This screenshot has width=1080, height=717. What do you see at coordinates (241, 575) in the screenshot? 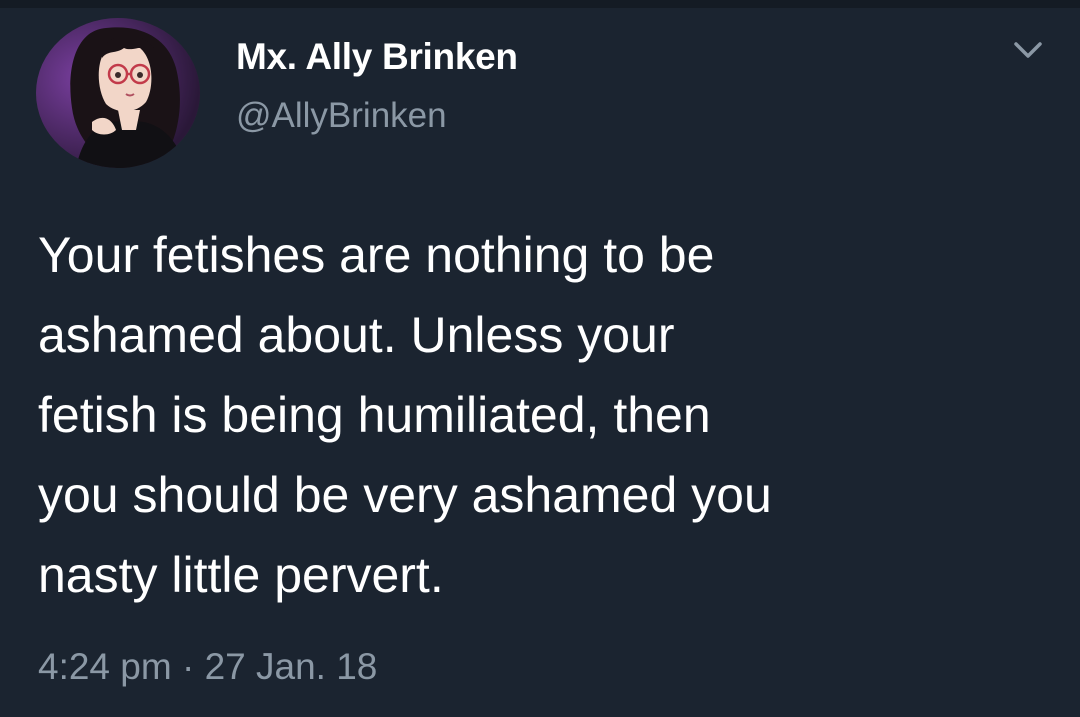
I see `tweet-text-line: nasty little pervert.` at bounding box center [241, 575].